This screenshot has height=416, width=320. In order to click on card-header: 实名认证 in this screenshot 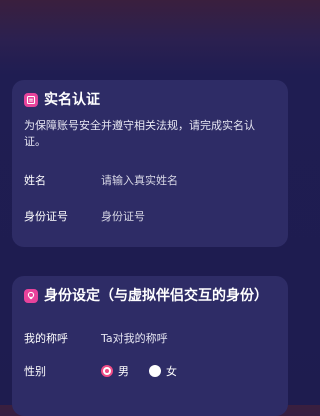, I will do `click(62, 100)`.